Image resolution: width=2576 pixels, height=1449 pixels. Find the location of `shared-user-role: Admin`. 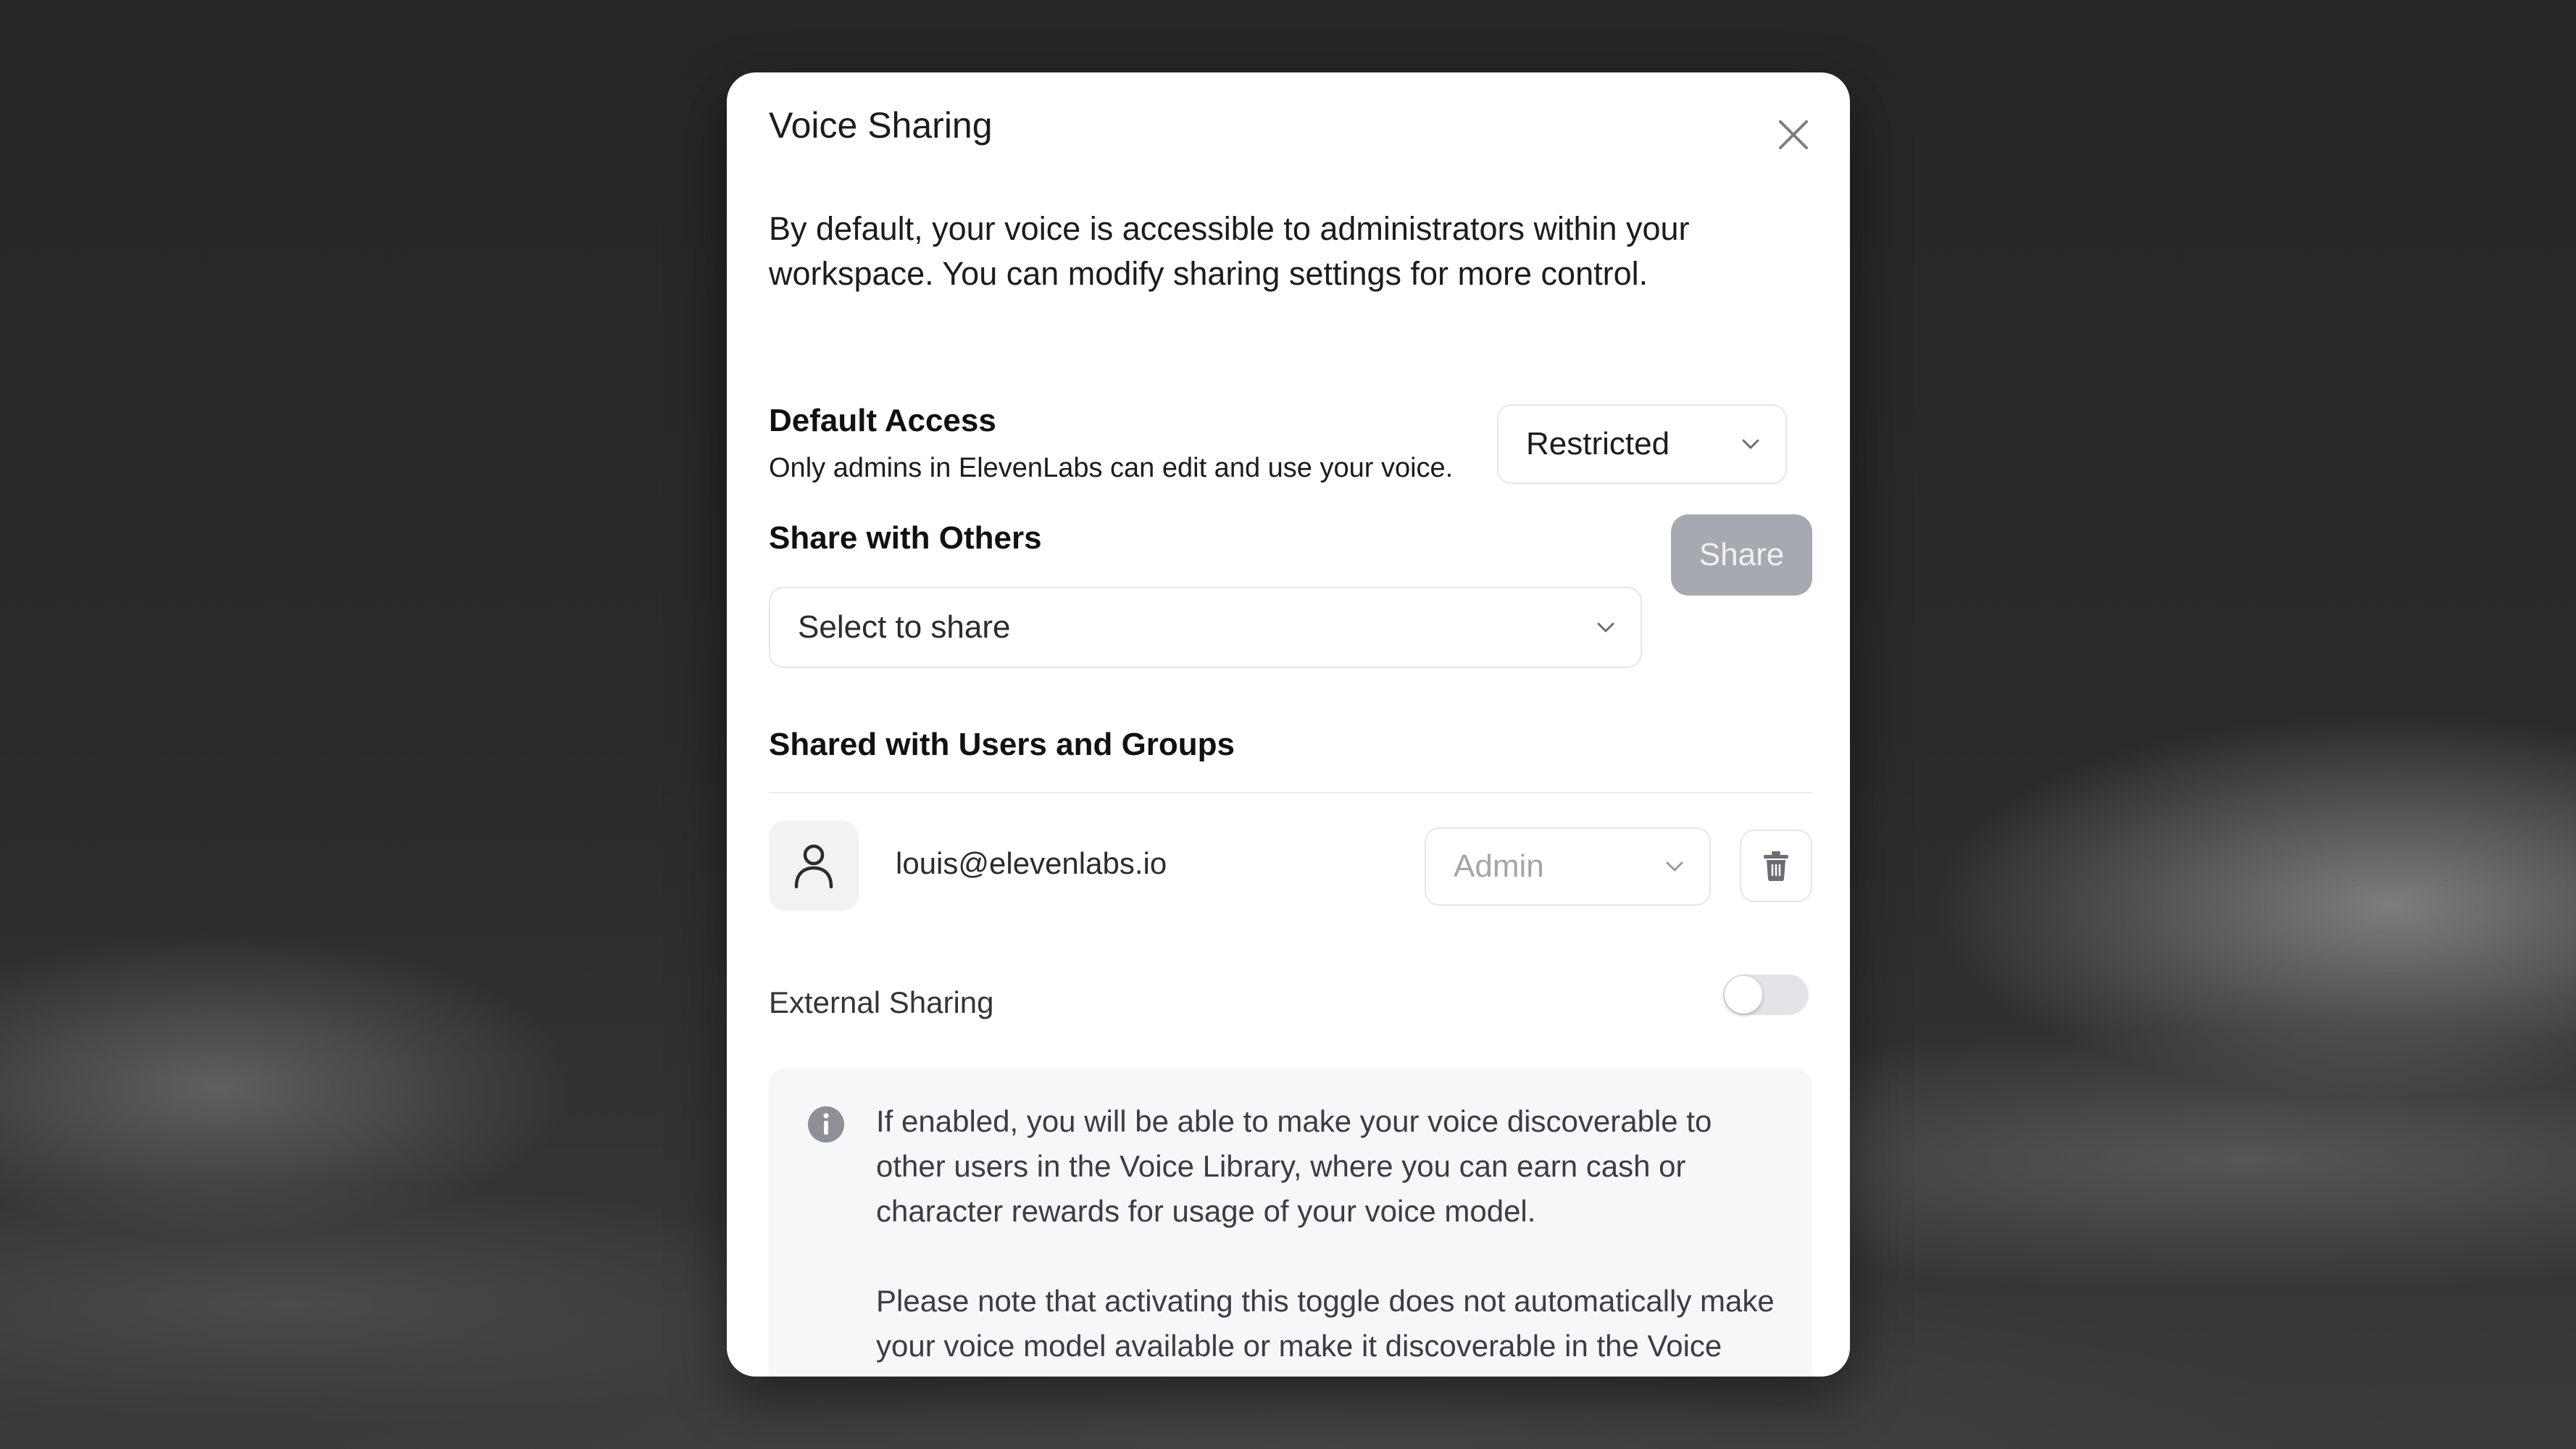

shared-user-role: Admin is located at coordinates (1499, 866).